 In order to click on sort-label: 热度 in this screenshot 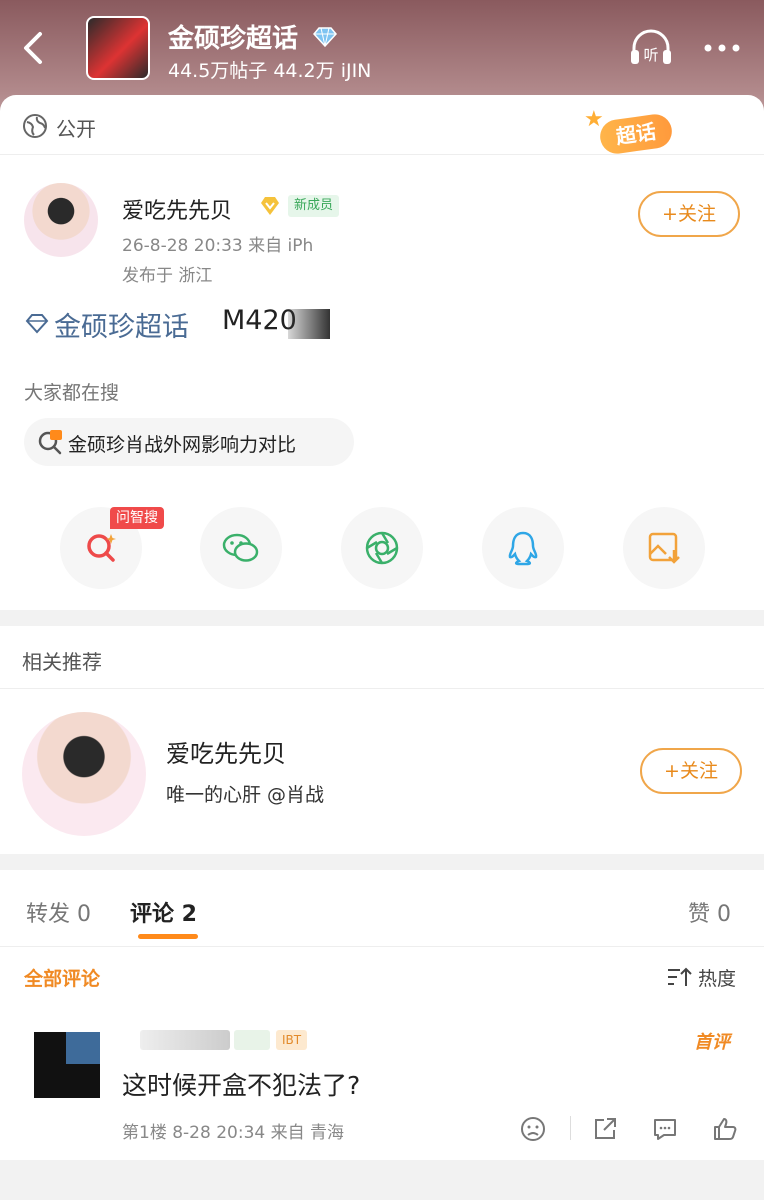, I will do `click(717, 977)`.